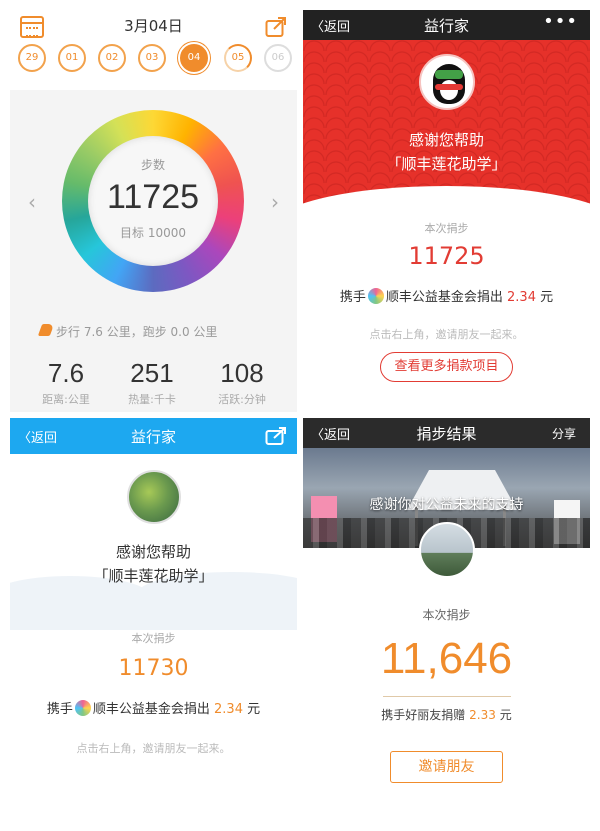 The height and width of the screenshot is (831, 600). I want to click on hills-decoration, so click(153, 601).